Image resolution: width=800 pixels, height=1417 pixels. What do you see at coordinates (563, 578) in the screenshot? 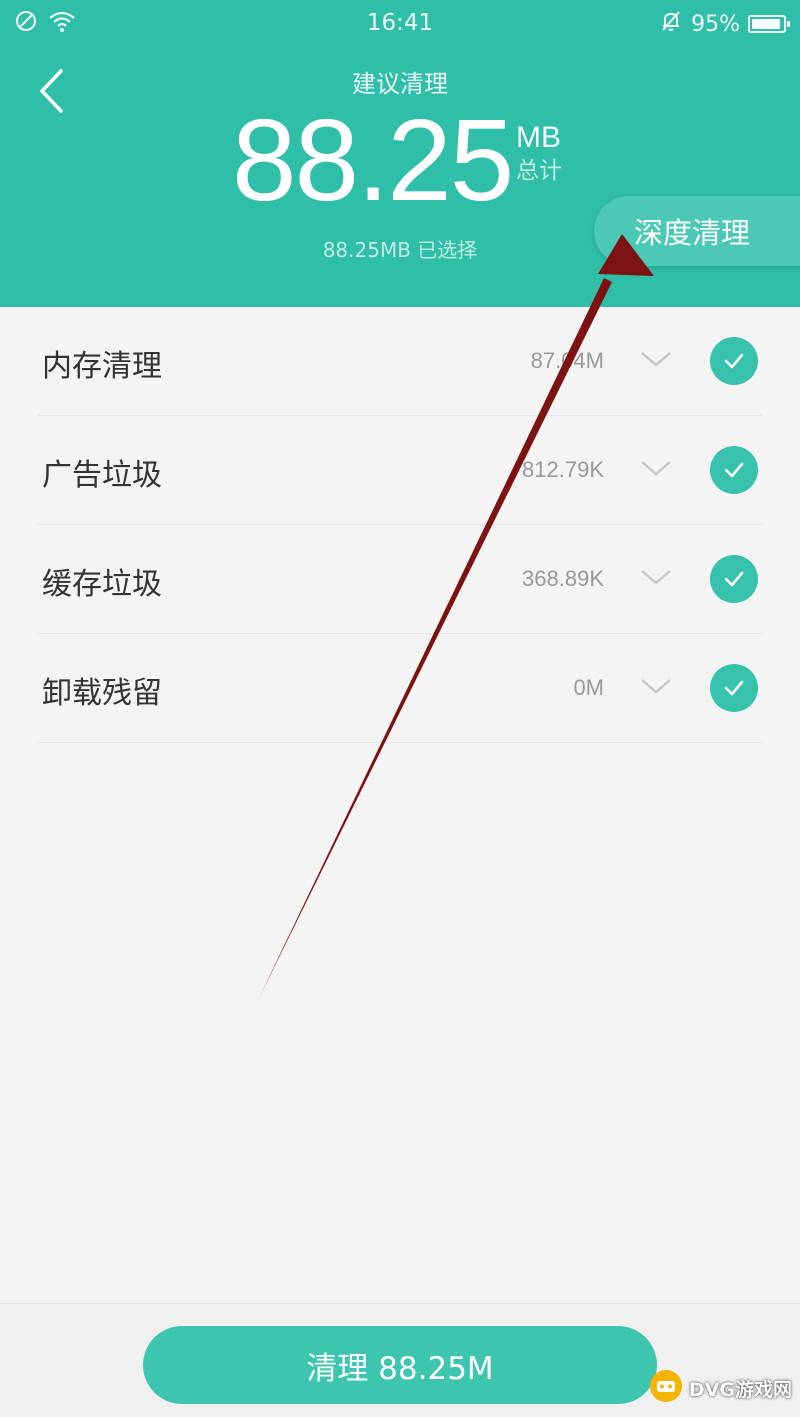
I see `item-size: 368.89K` at bounding box center [563, 578].